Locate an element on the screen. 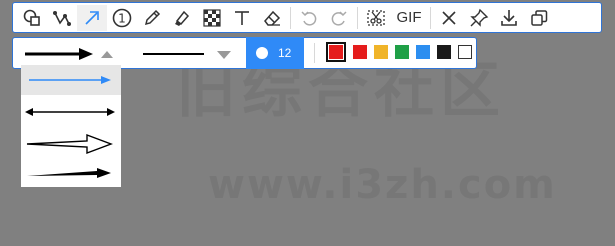  size-control: 12 is located at coordinates (275, 53).